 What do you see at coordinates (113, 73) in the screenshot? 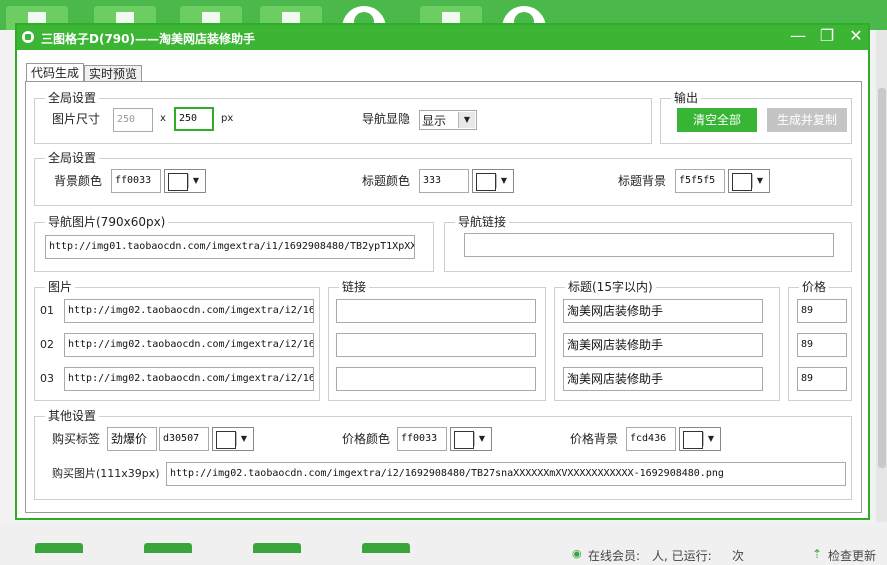
I see `tab-live-preview: 实时预览` at bounding box center [113, 73].